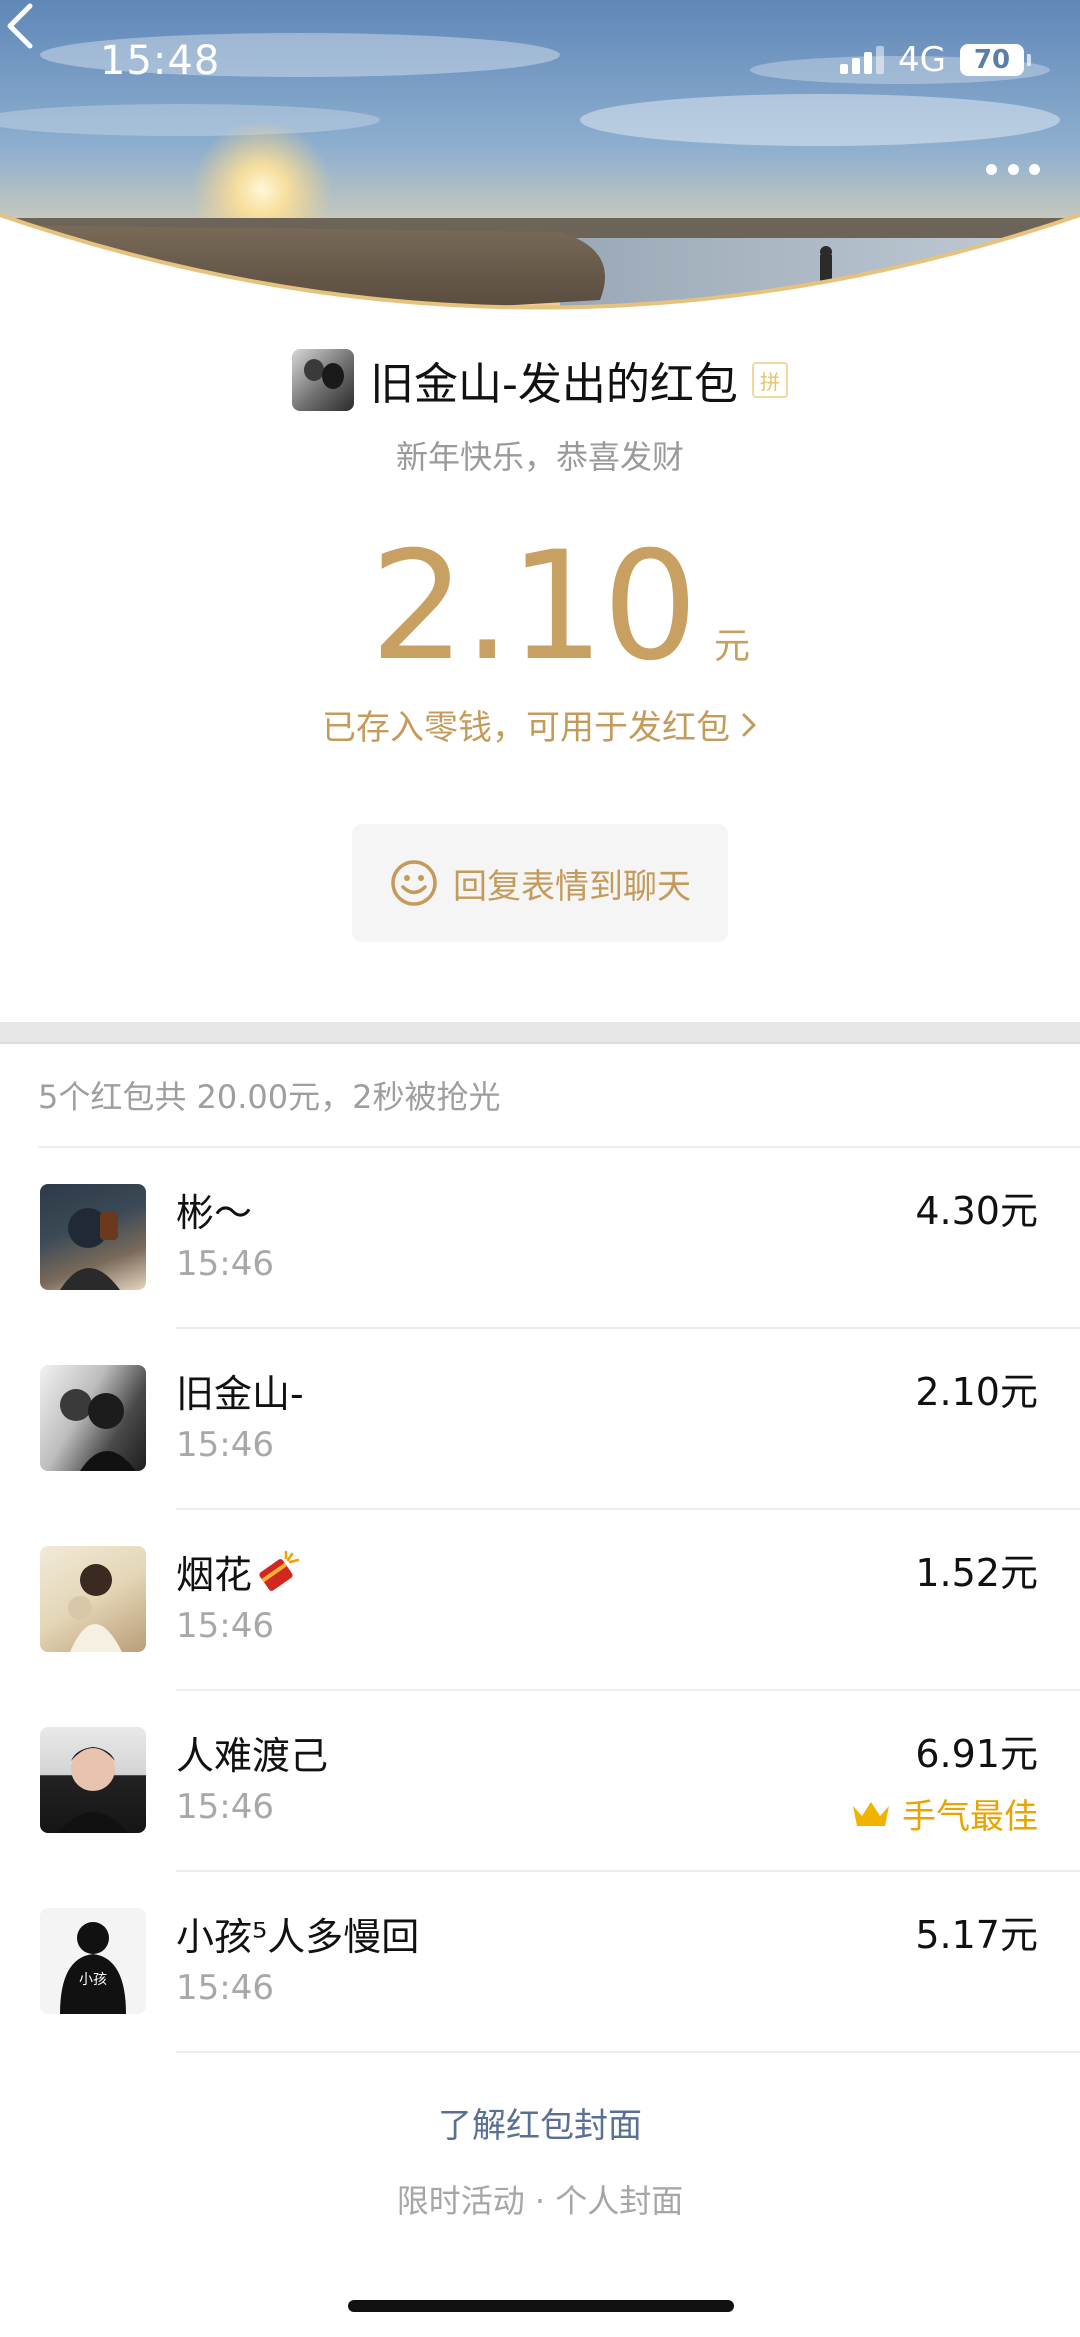 This screenshot has height=2337, width=1080. I want to click on status-time: 15:48, so click(160, 61).